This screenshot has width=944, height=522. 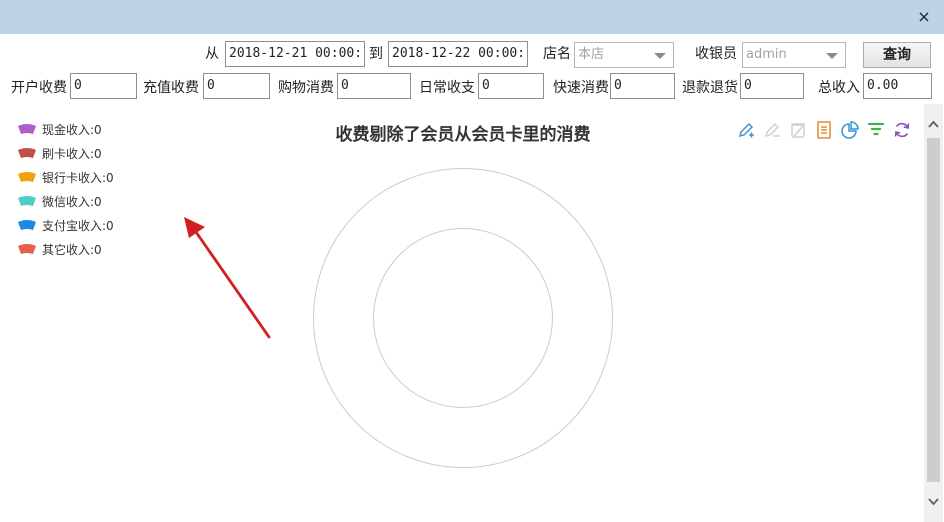 I want to click on legend-item-wechat: 微信收入:0, so click(x=59, y=201).